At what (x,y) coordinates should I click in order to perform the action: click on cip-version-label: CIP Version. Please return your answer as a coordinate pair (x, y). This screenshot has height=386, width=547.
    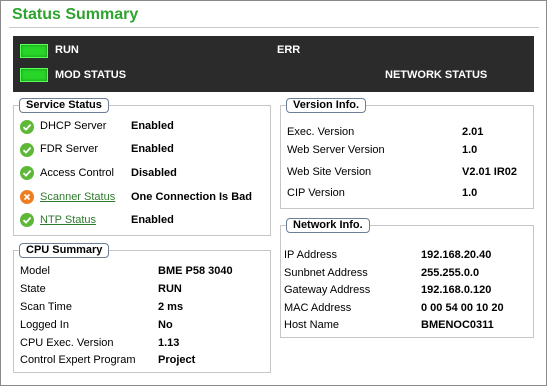
    Looking at the image, I should click on (316, 193).